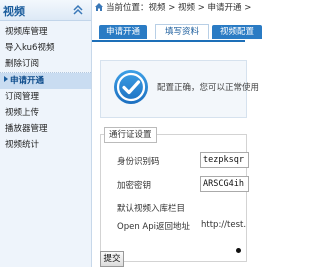 Image resolution: width=320 pixels, height=267 pixels. What do you see at coordinates (123, 32) in the screenshot?
I see `tab-apply: 申请开通` at bounding box center [123, 32].